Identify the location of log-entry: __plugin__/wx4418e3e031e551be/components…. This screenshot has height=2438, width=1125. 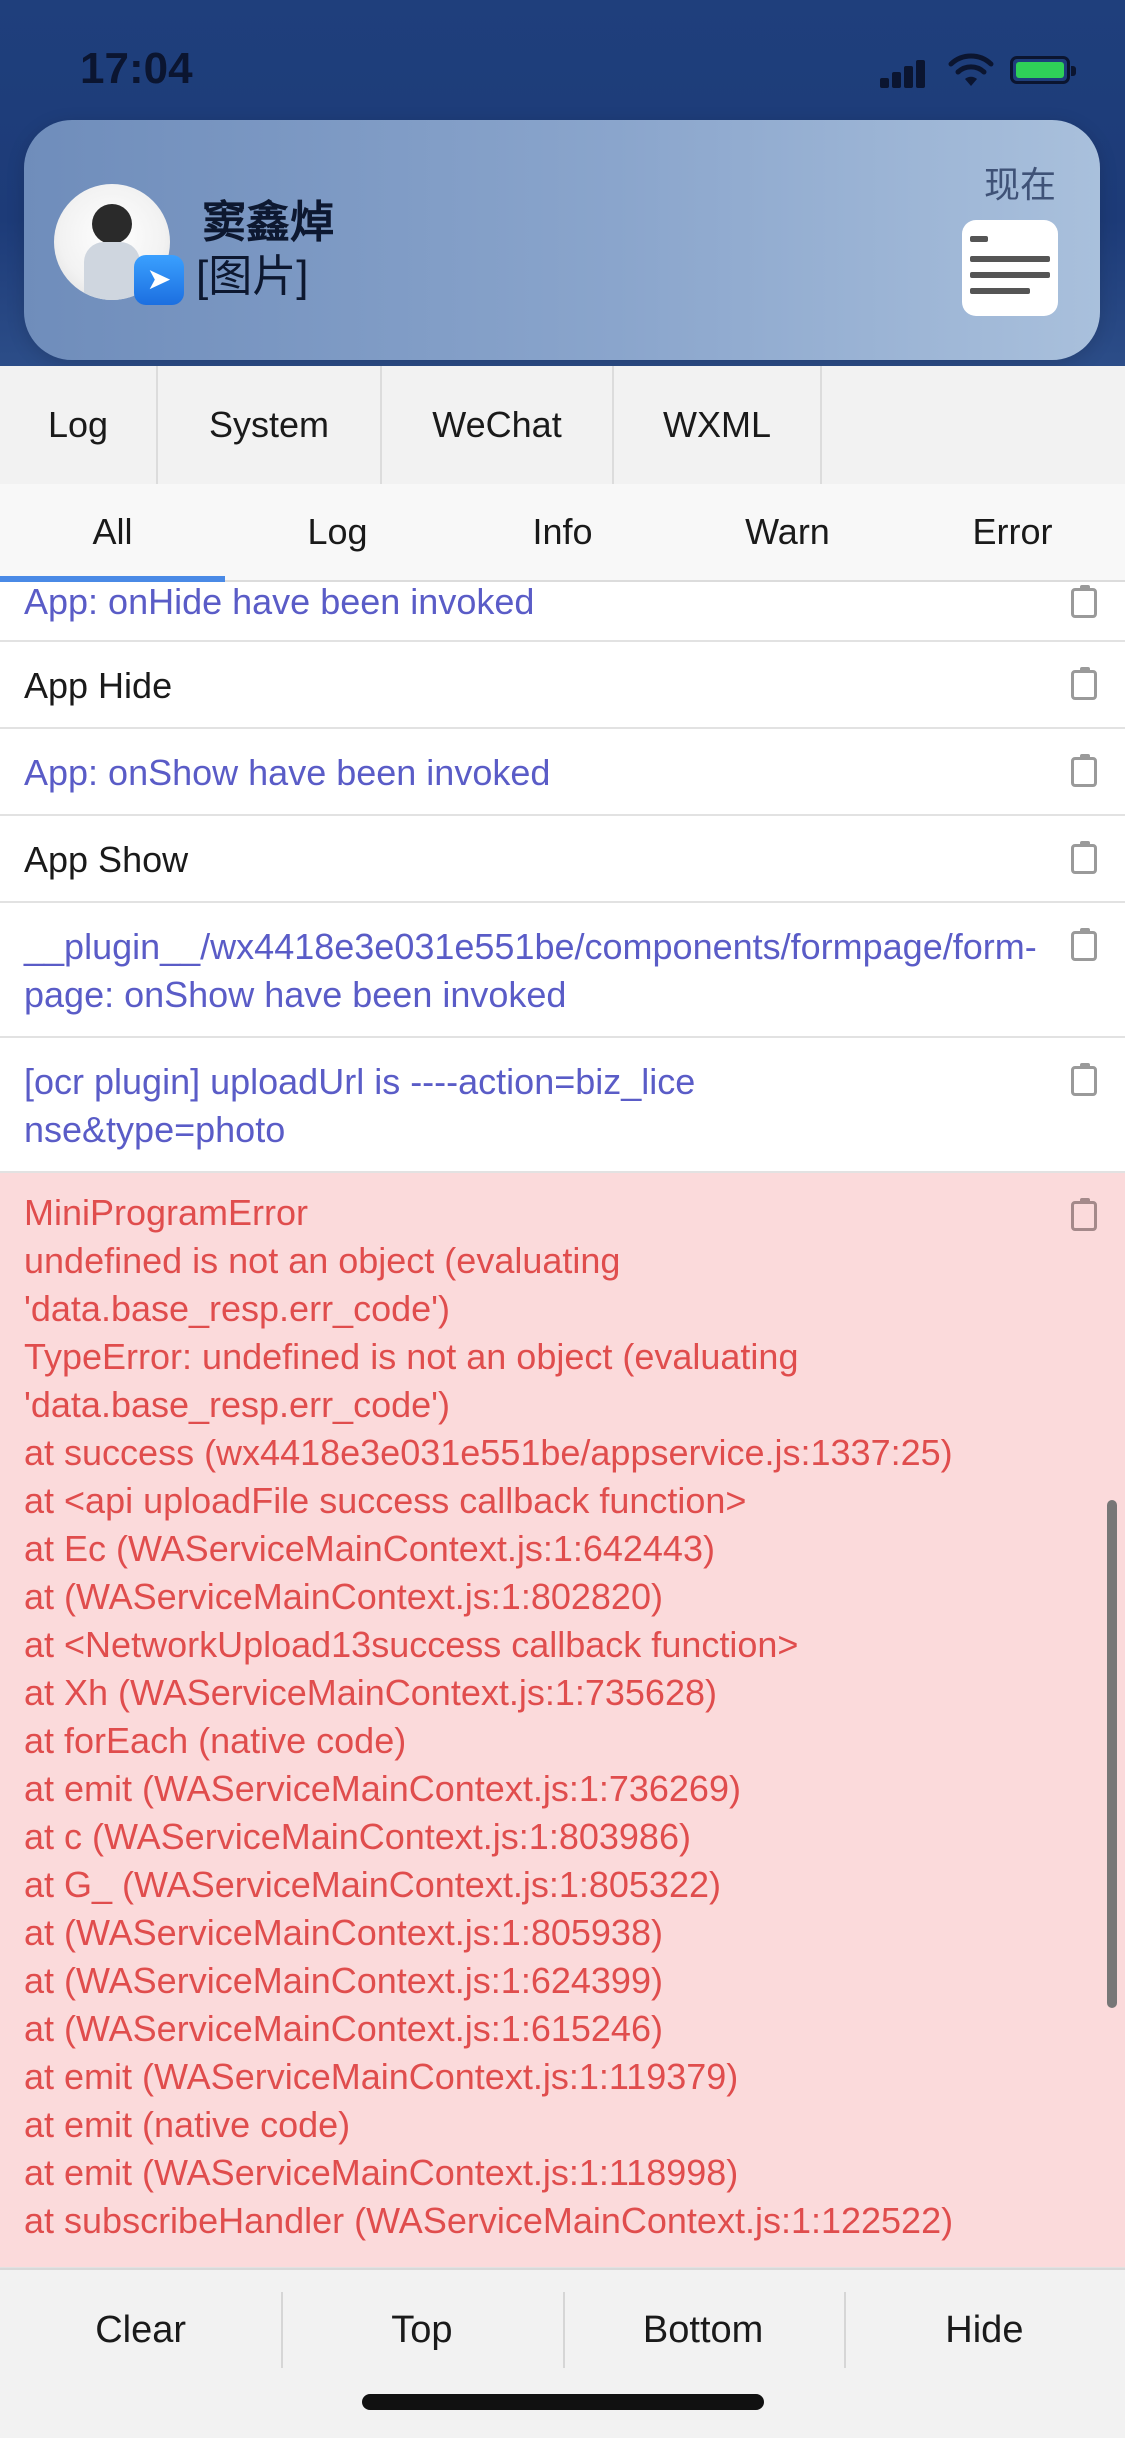
(562, 970).